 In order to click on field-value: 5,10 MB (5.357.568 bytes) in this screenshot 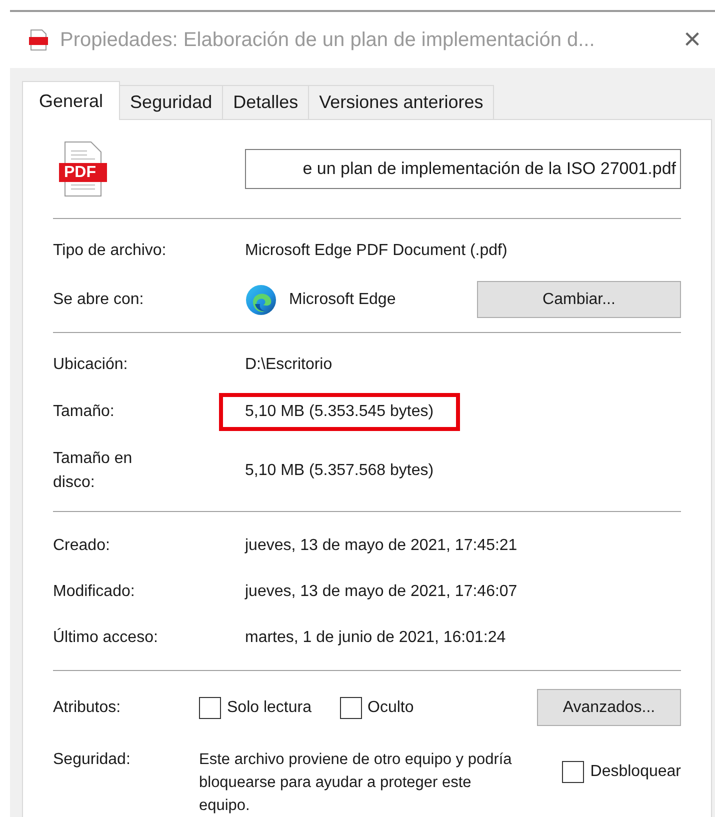, I will do `click(339, 471)`.